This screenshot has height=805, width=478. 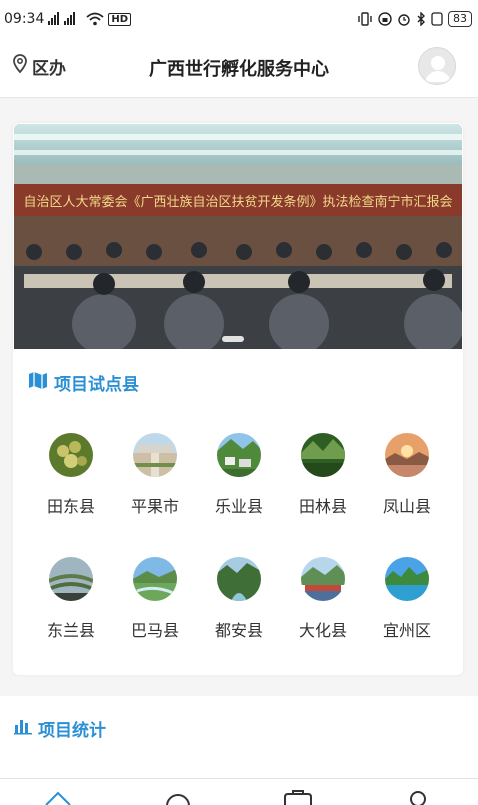 I want to click on county-item: 平果市, so click(x=155, y=475).